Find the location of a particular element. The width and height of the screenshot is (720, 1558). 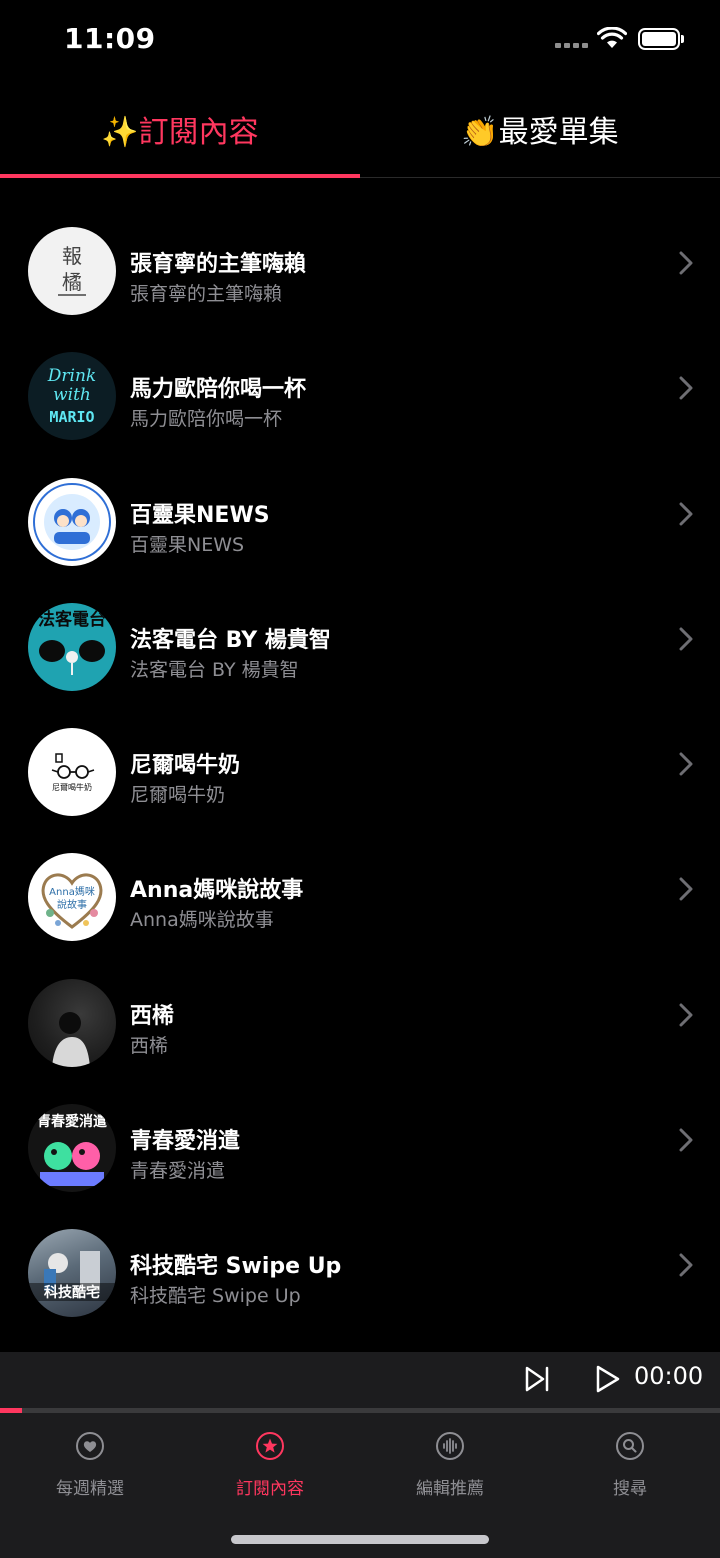

world-news-artwork is located at coordinates (72, 521).